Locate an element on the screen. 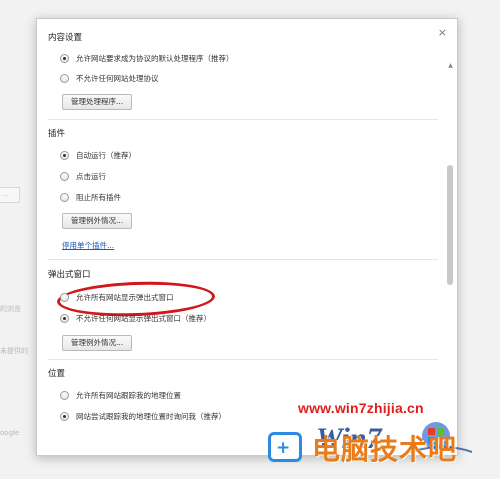 This screenshot has height=479, width=500. plus-icon: + is located at coordinates (283, 448).